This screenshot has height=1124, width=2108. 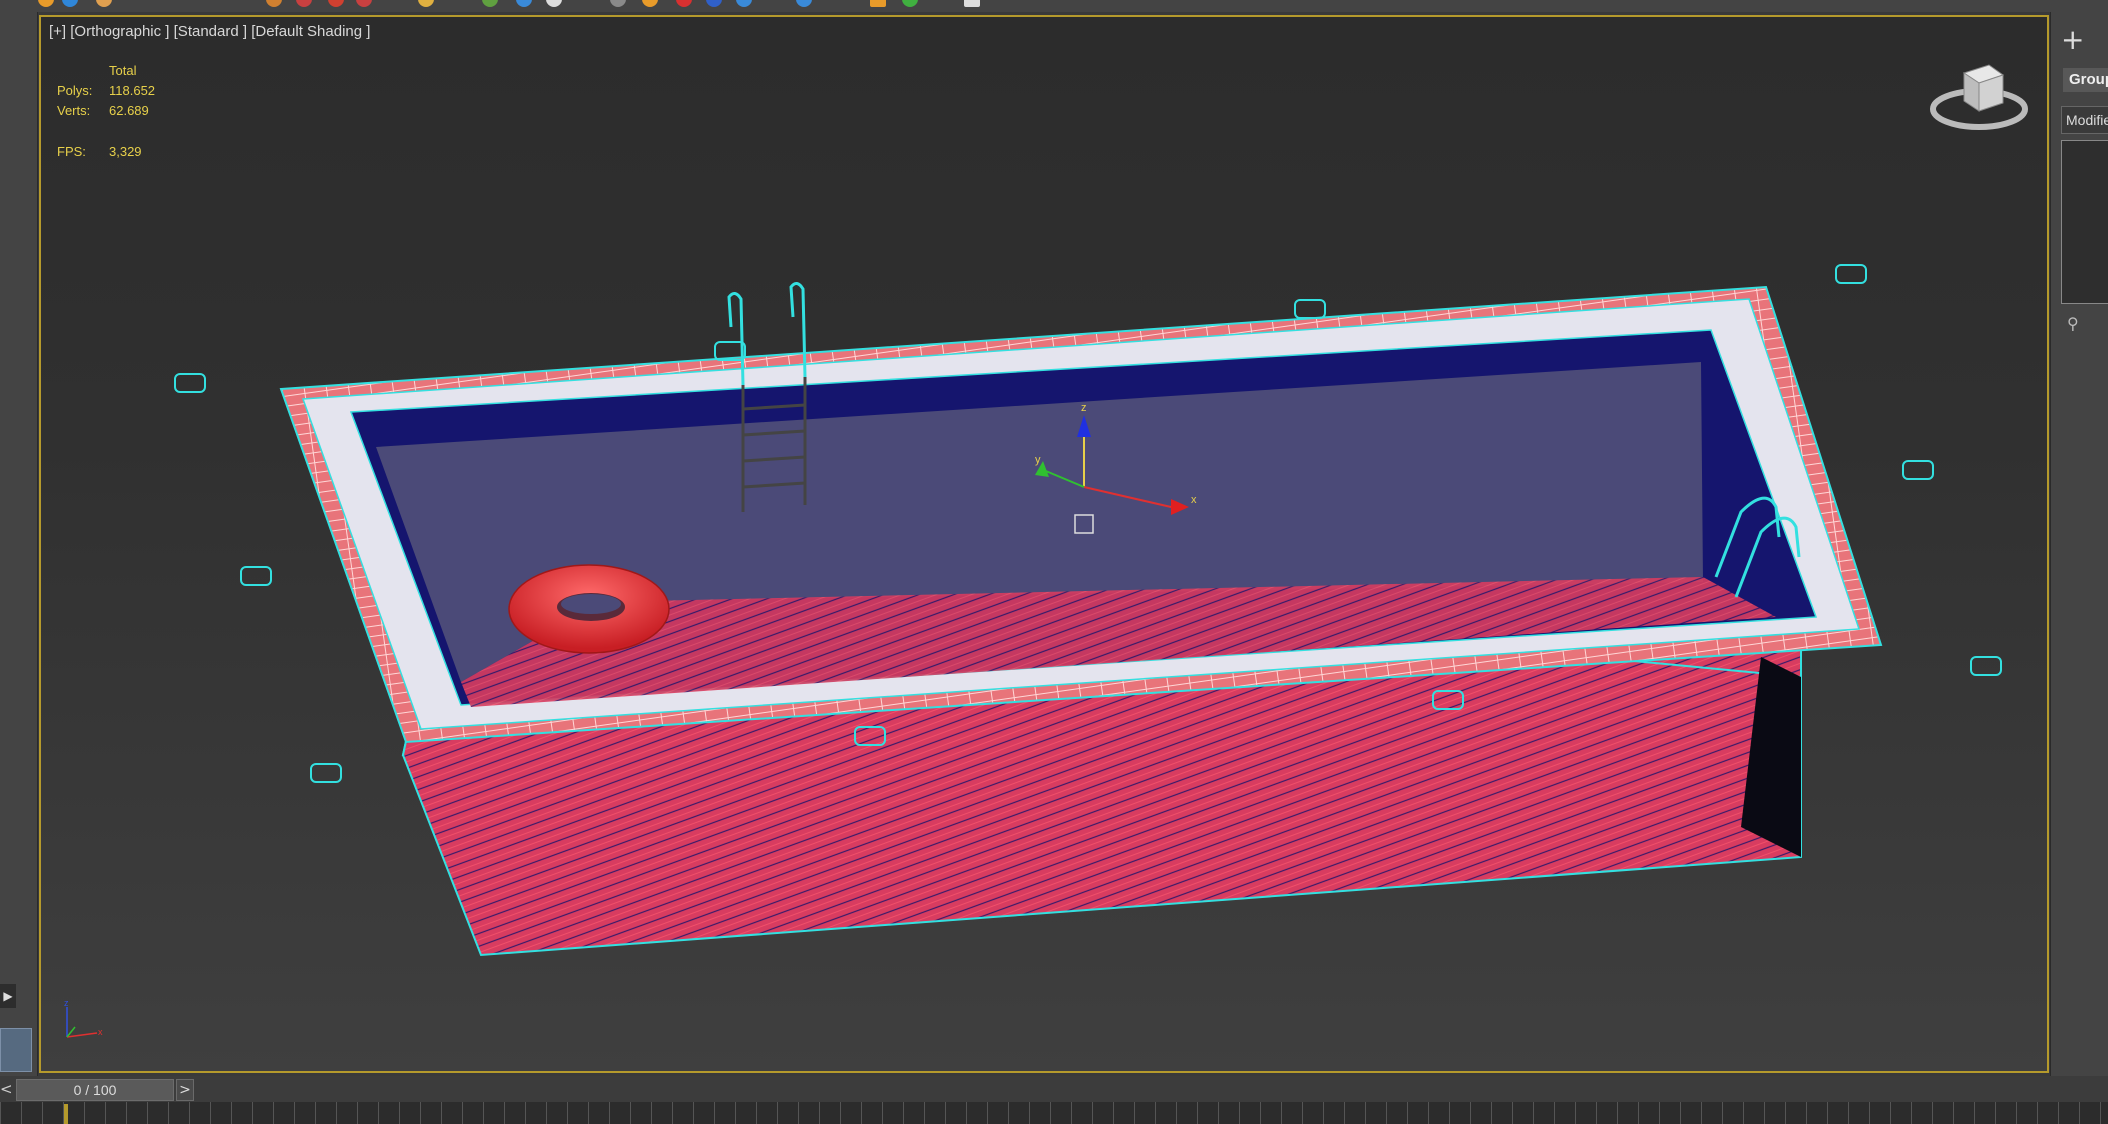 What do you see at coordinates (19, 544) in the screenshot?
I see `left-toolbar: ▶` at bounding box center [19, 544].